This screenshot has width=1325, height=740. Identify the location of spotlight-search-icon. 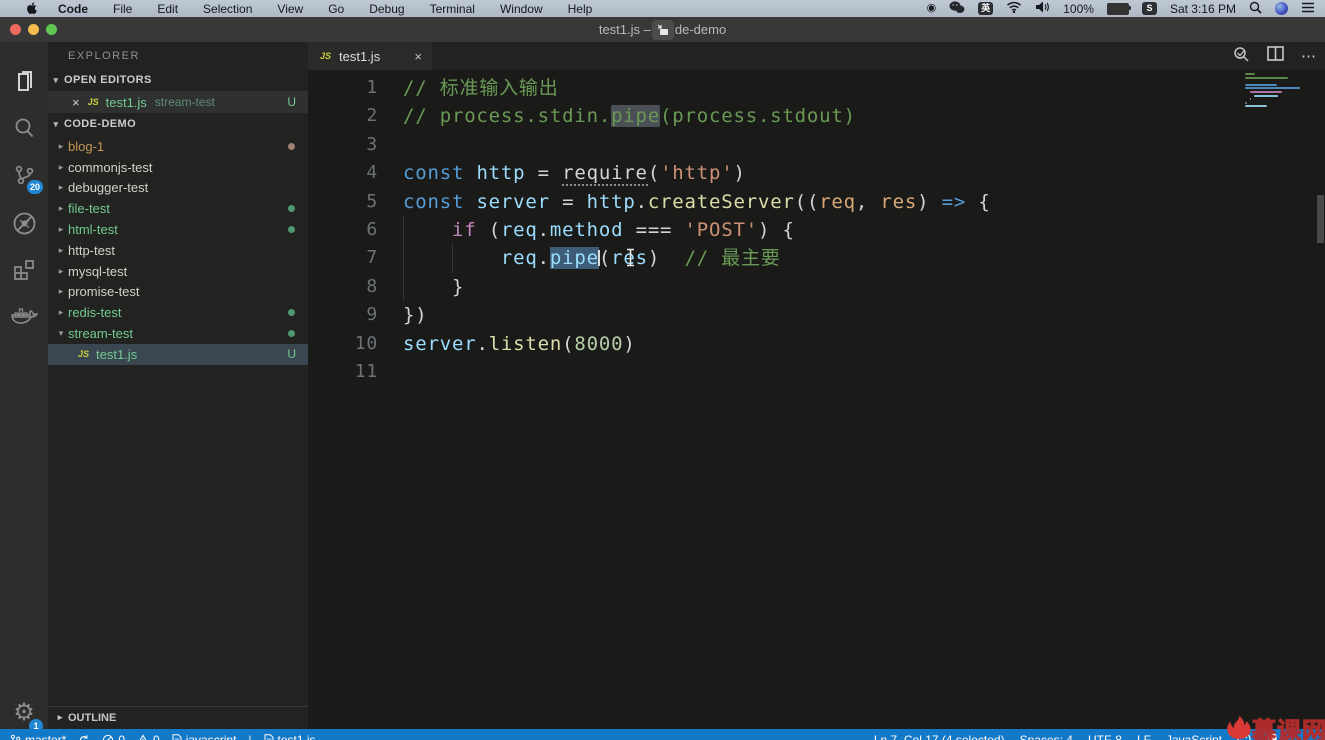
(1255, 9).